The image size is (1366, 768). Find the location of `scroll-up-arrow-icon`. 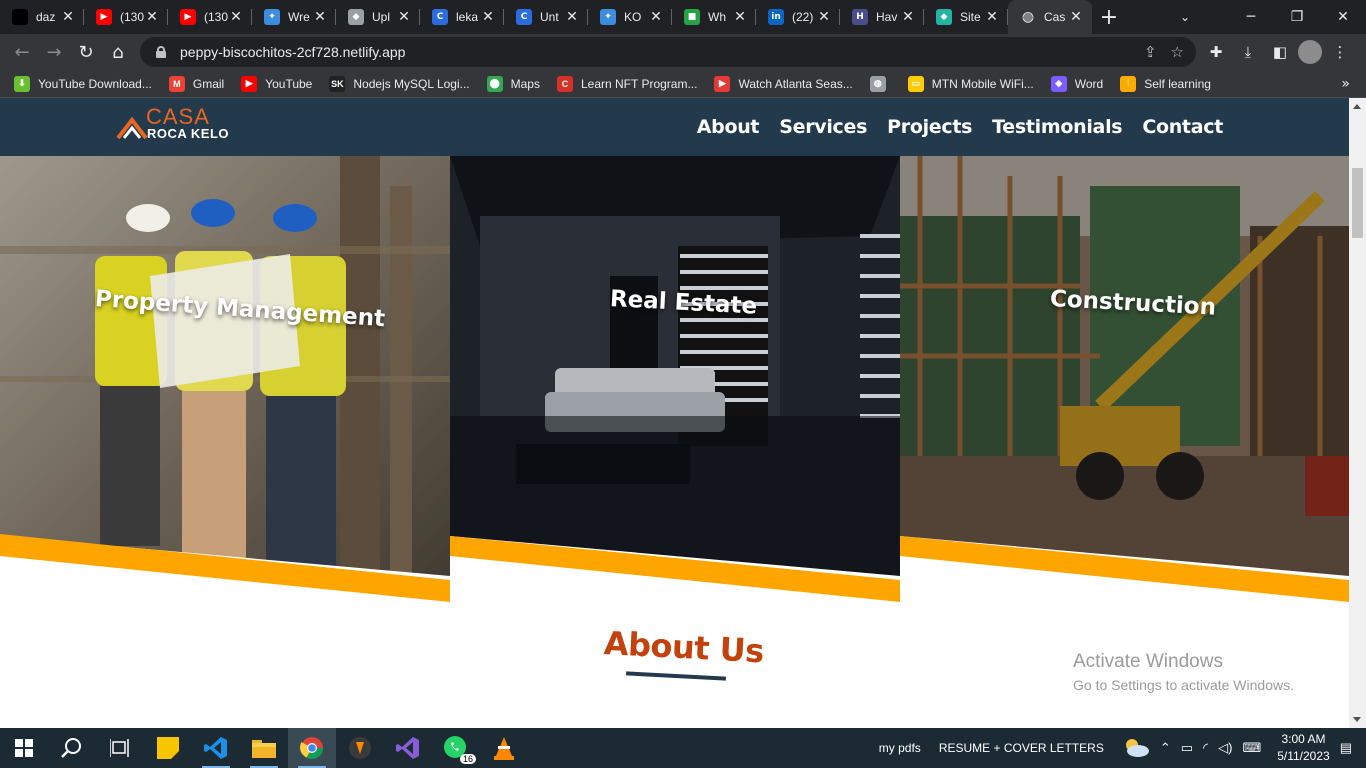

scroll-up-arrow-icon is located at coordinates (1357, 106).